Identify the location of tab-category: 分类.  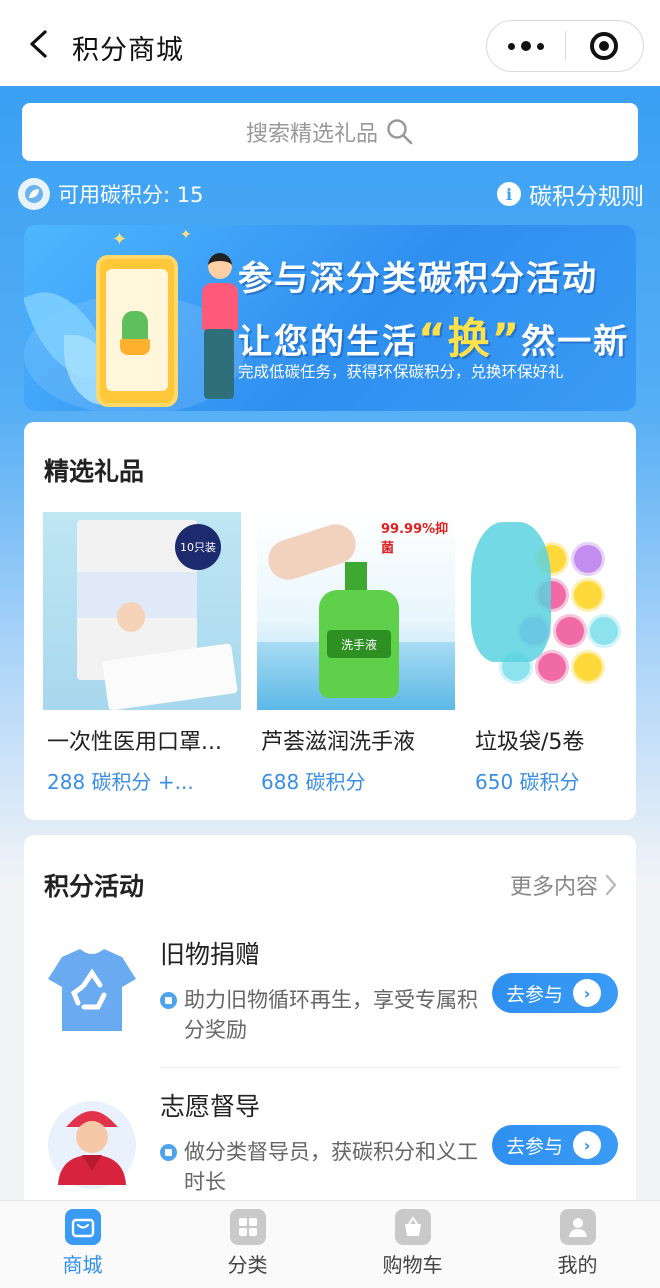
(247, 1244).